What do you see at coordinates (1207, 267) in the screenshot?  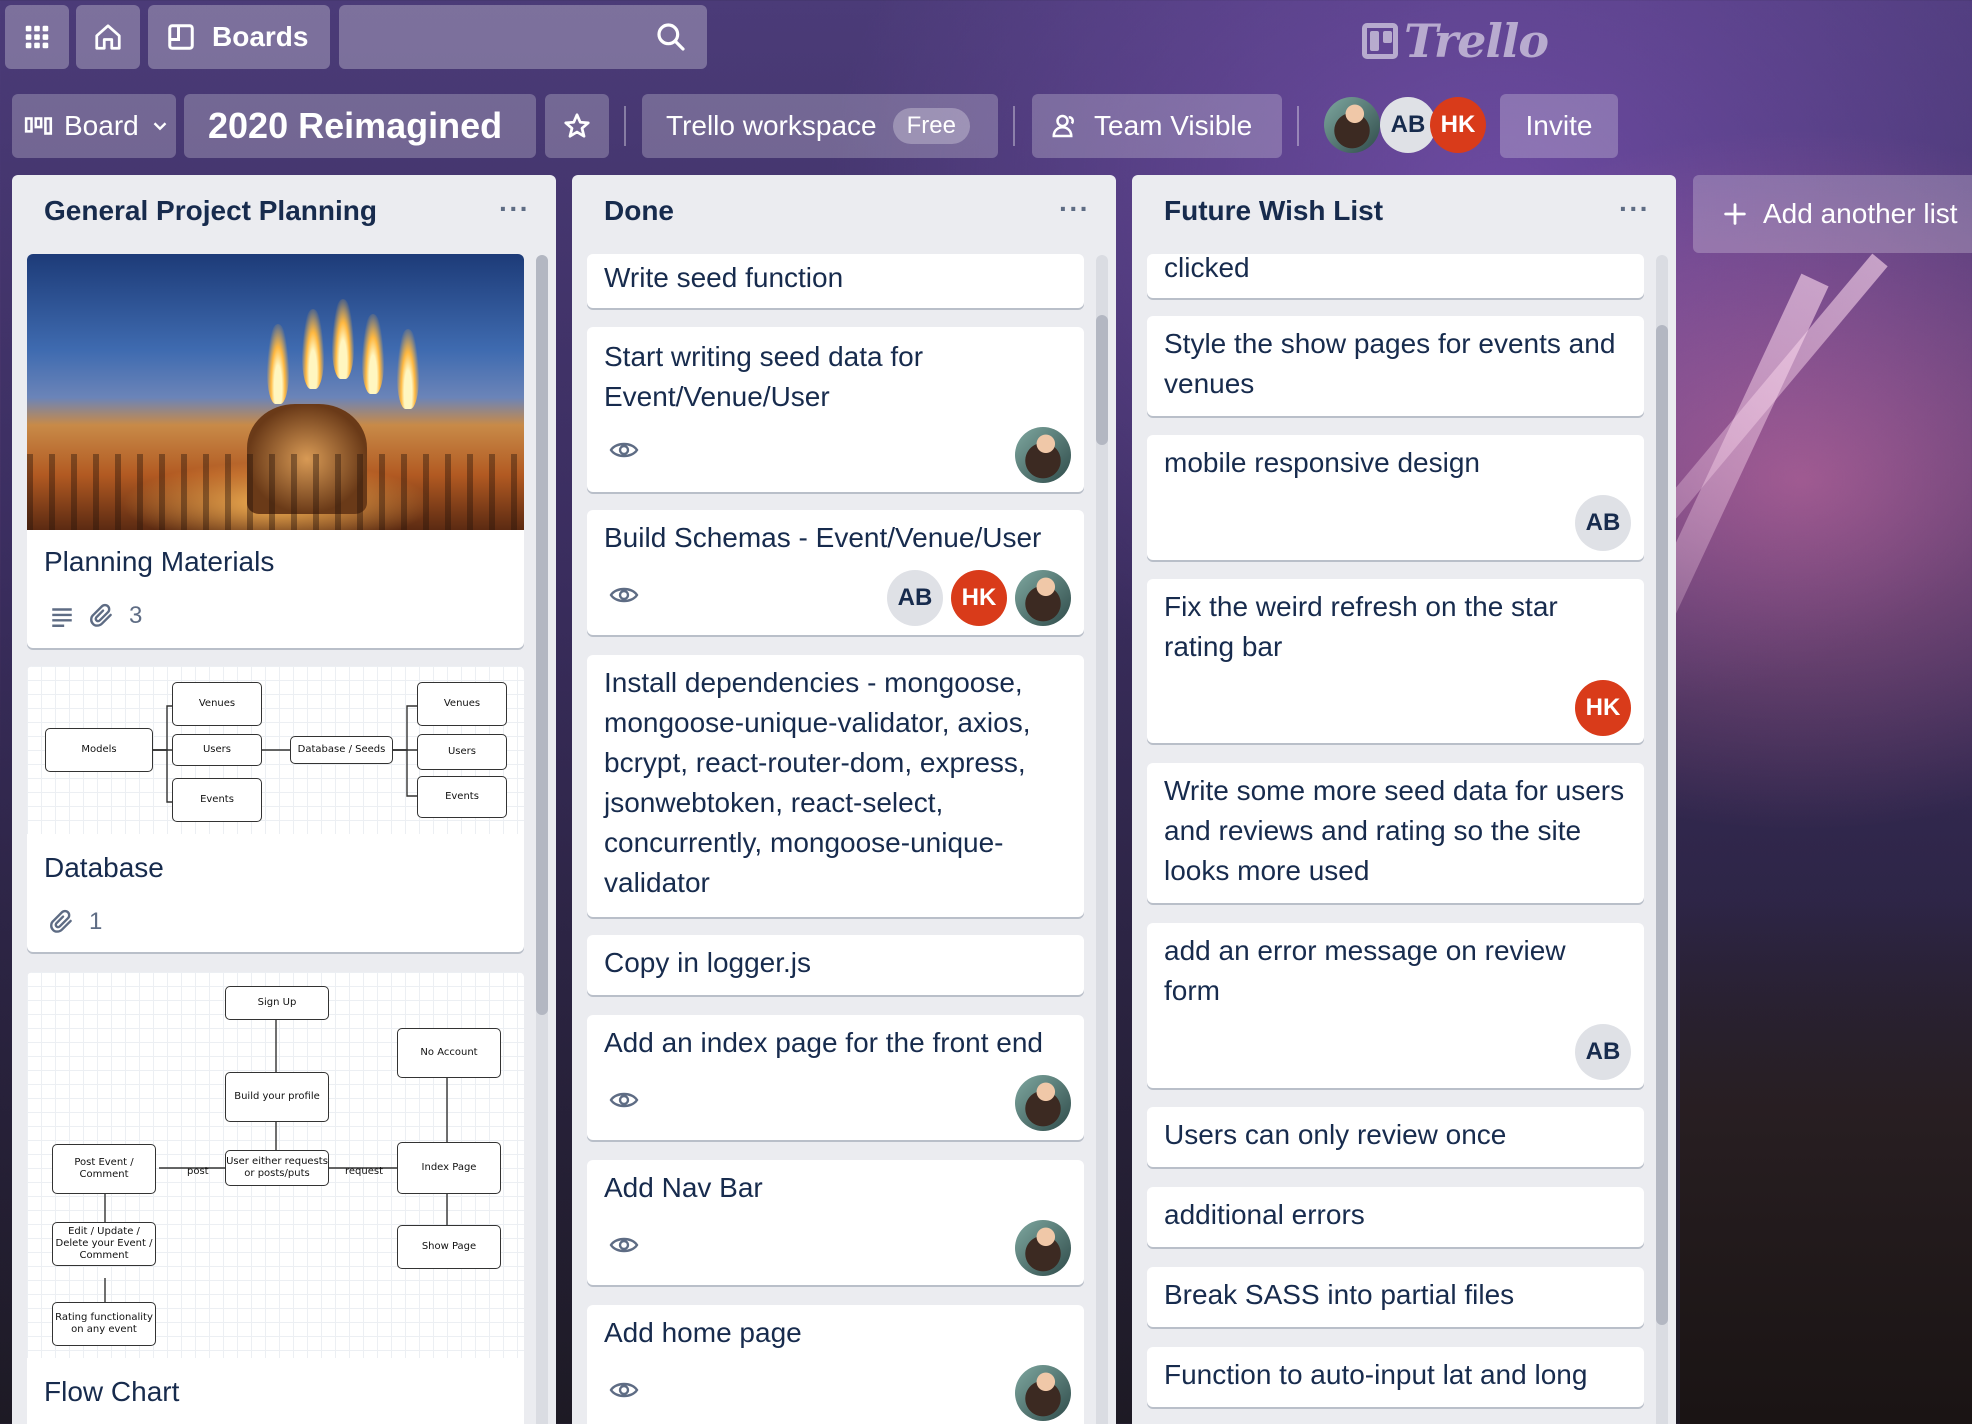 I see `card-title: clicked` at bounding box center [1207, 267].